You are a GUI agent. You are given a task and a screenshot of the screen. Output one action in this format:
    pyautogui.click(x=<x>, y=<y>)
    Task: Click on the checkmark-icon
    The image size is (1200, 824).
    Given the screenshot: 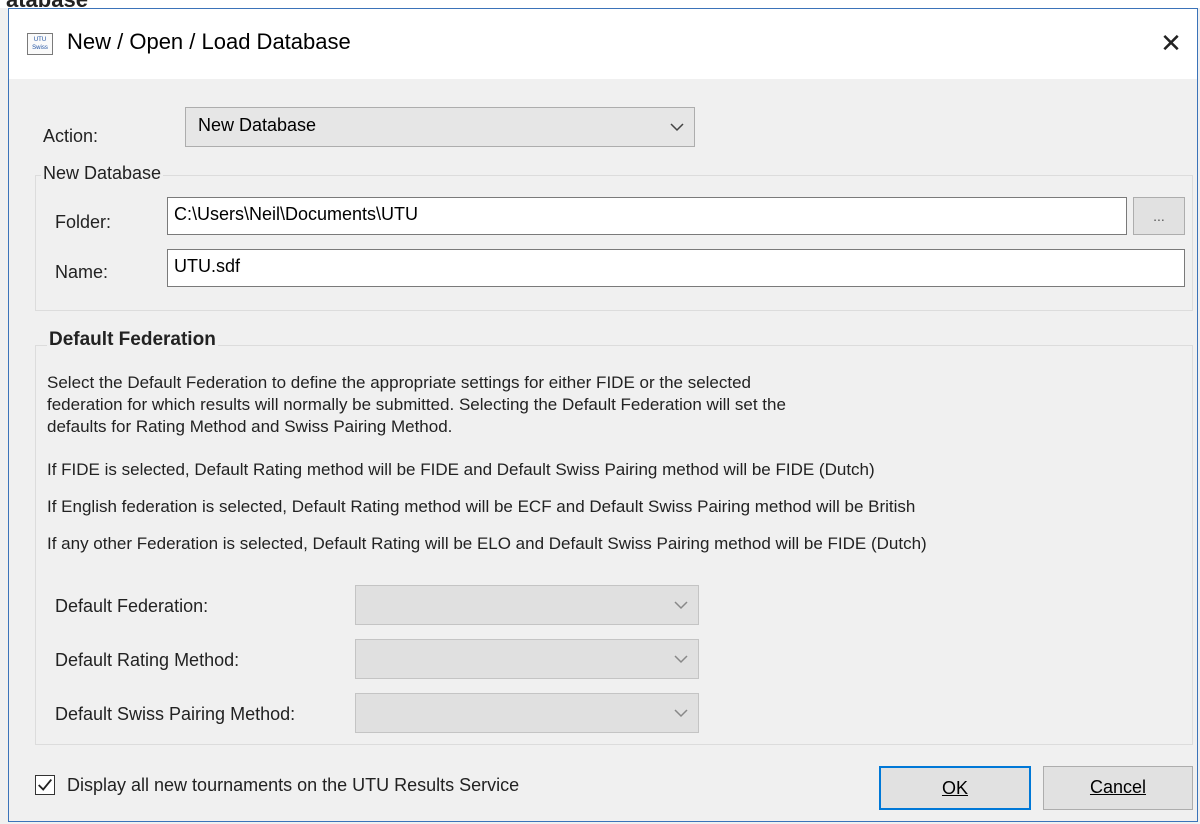 What is the action you would take?
    pyautogui.click(x=45, y=785)
    